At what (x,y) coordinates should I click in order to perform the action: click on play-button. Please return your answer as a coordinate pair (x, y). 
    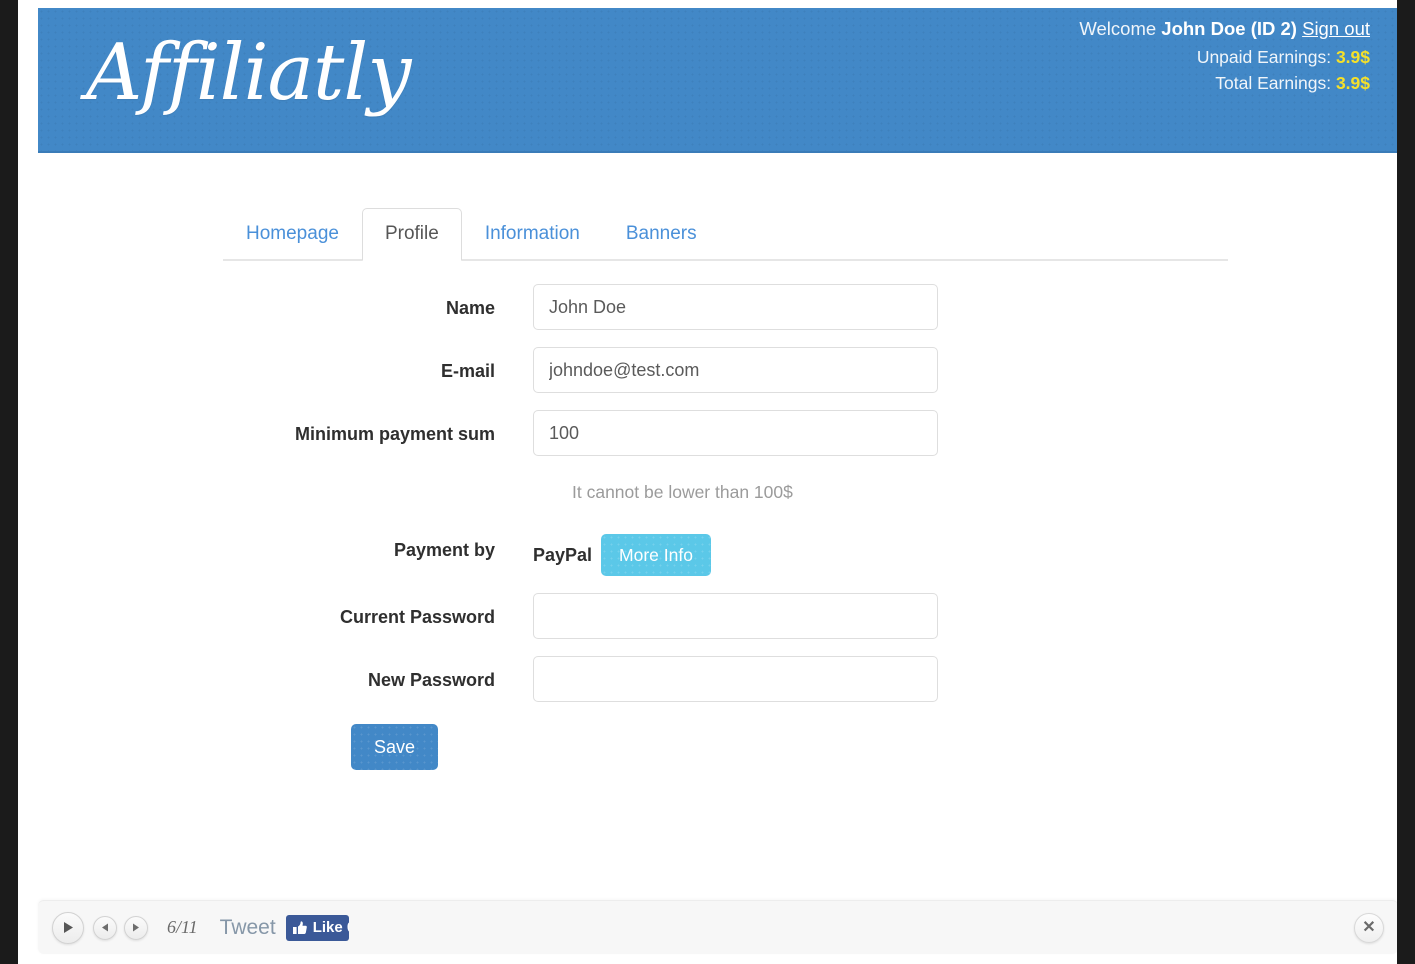
    Looking at the image, I should click on (68, 927).